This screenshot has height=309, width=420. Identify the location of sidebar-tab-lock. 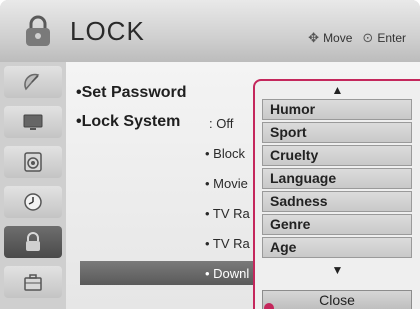
(33, 242).